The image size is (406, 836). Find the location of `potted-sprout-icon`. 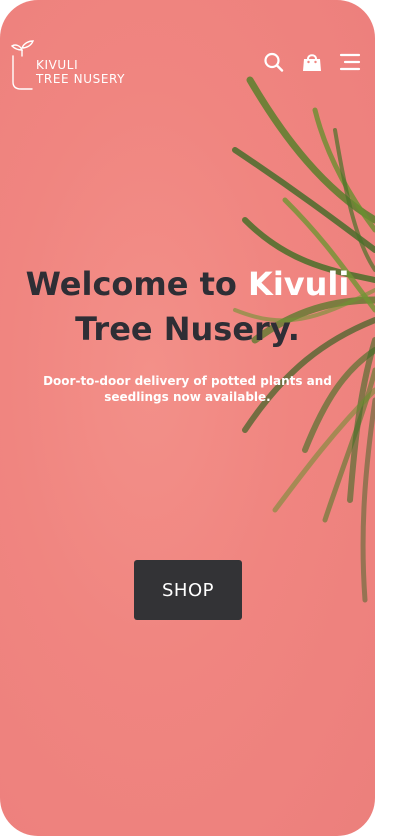

potted-sprout-icon is located at coordinates (22, 65).